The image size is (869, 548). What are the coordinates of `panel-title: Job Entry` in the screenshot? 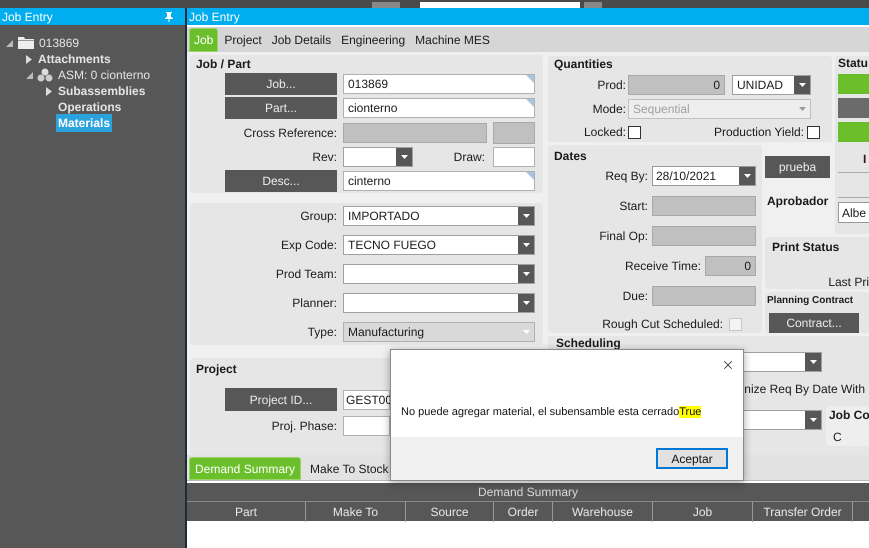 It's located at (27, 17).